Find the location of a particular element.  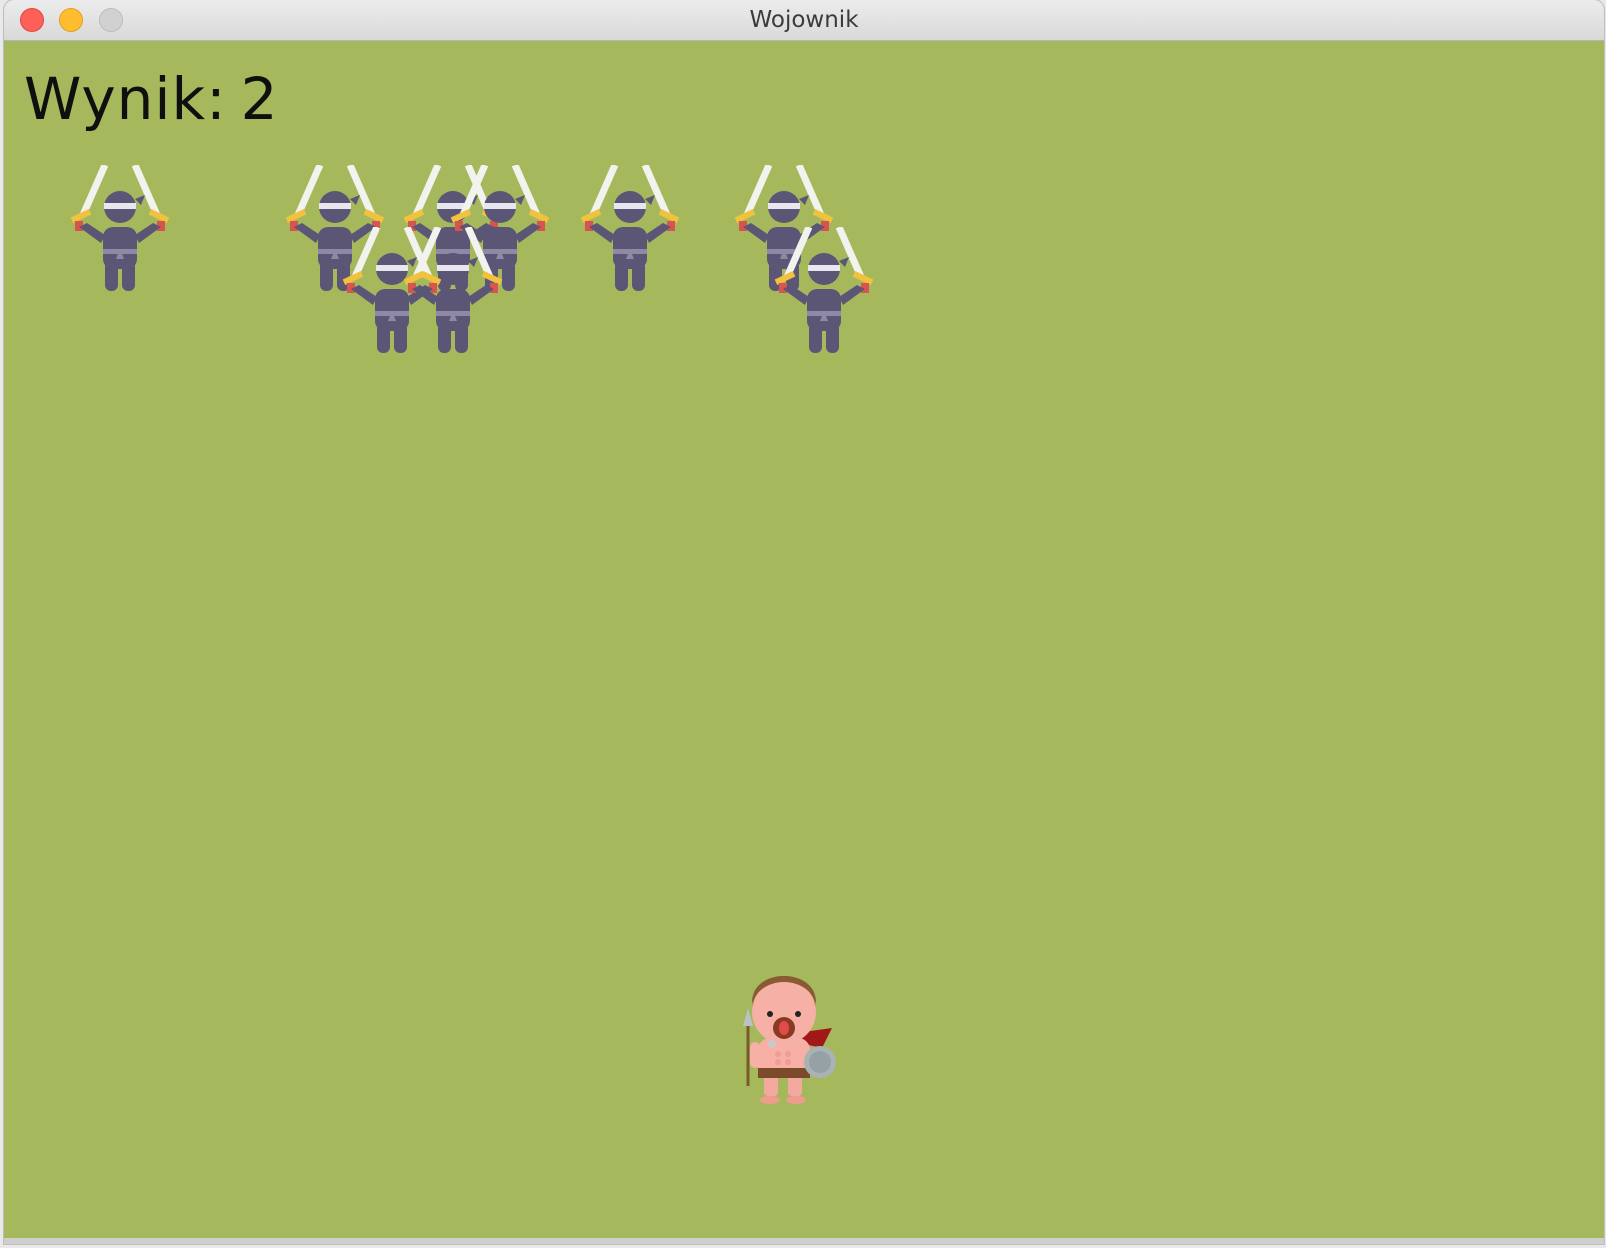

warrior-icon is located at coordinates (786, 1041).